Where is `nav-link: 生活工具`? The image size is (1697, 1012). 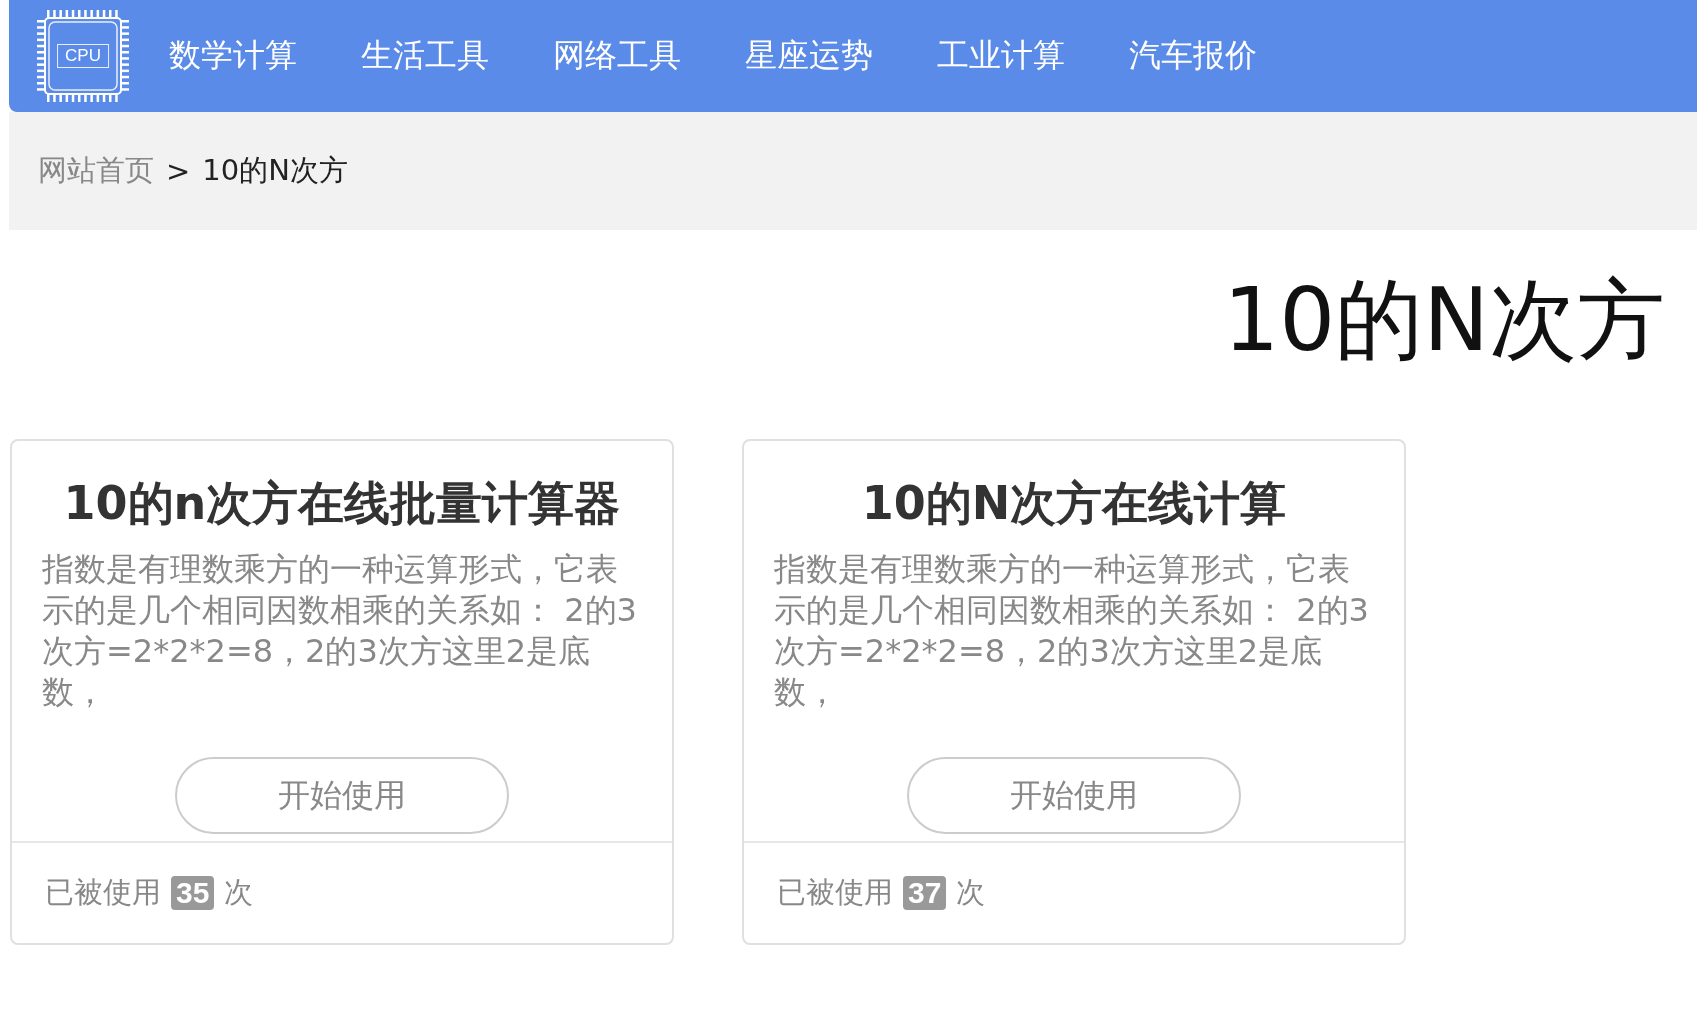
nav-link: 生活工具 is located at coordinates (425, 56).